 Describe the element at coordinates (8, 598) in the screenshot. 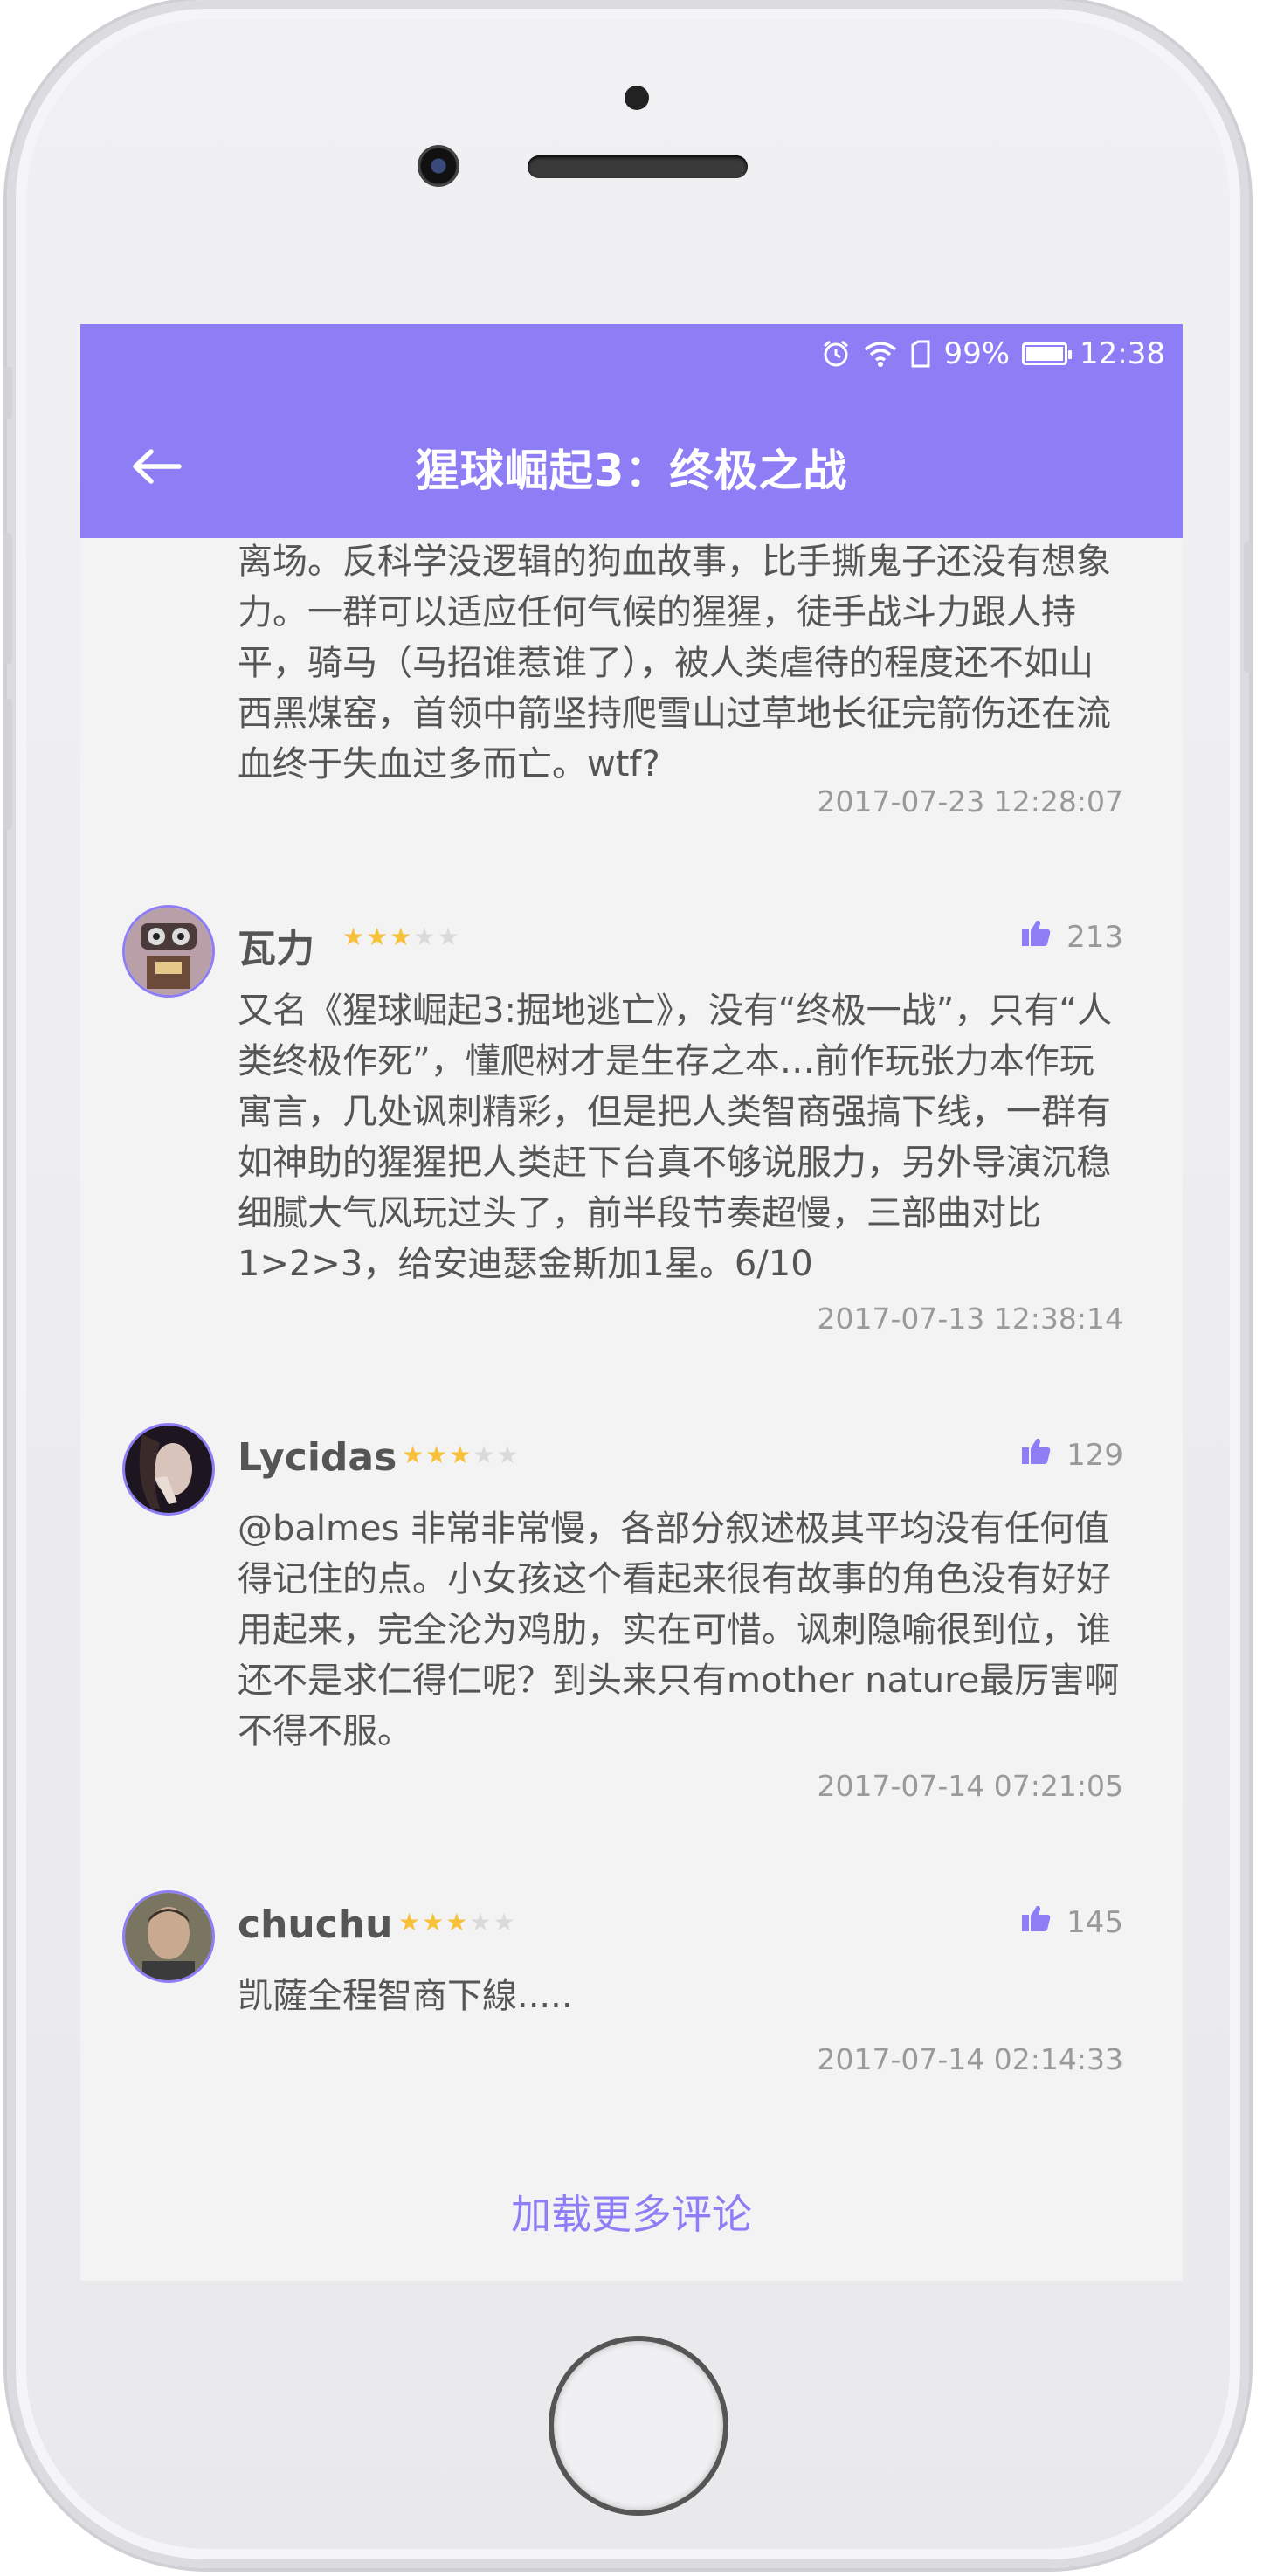

I see `volume-up-button` at that location.